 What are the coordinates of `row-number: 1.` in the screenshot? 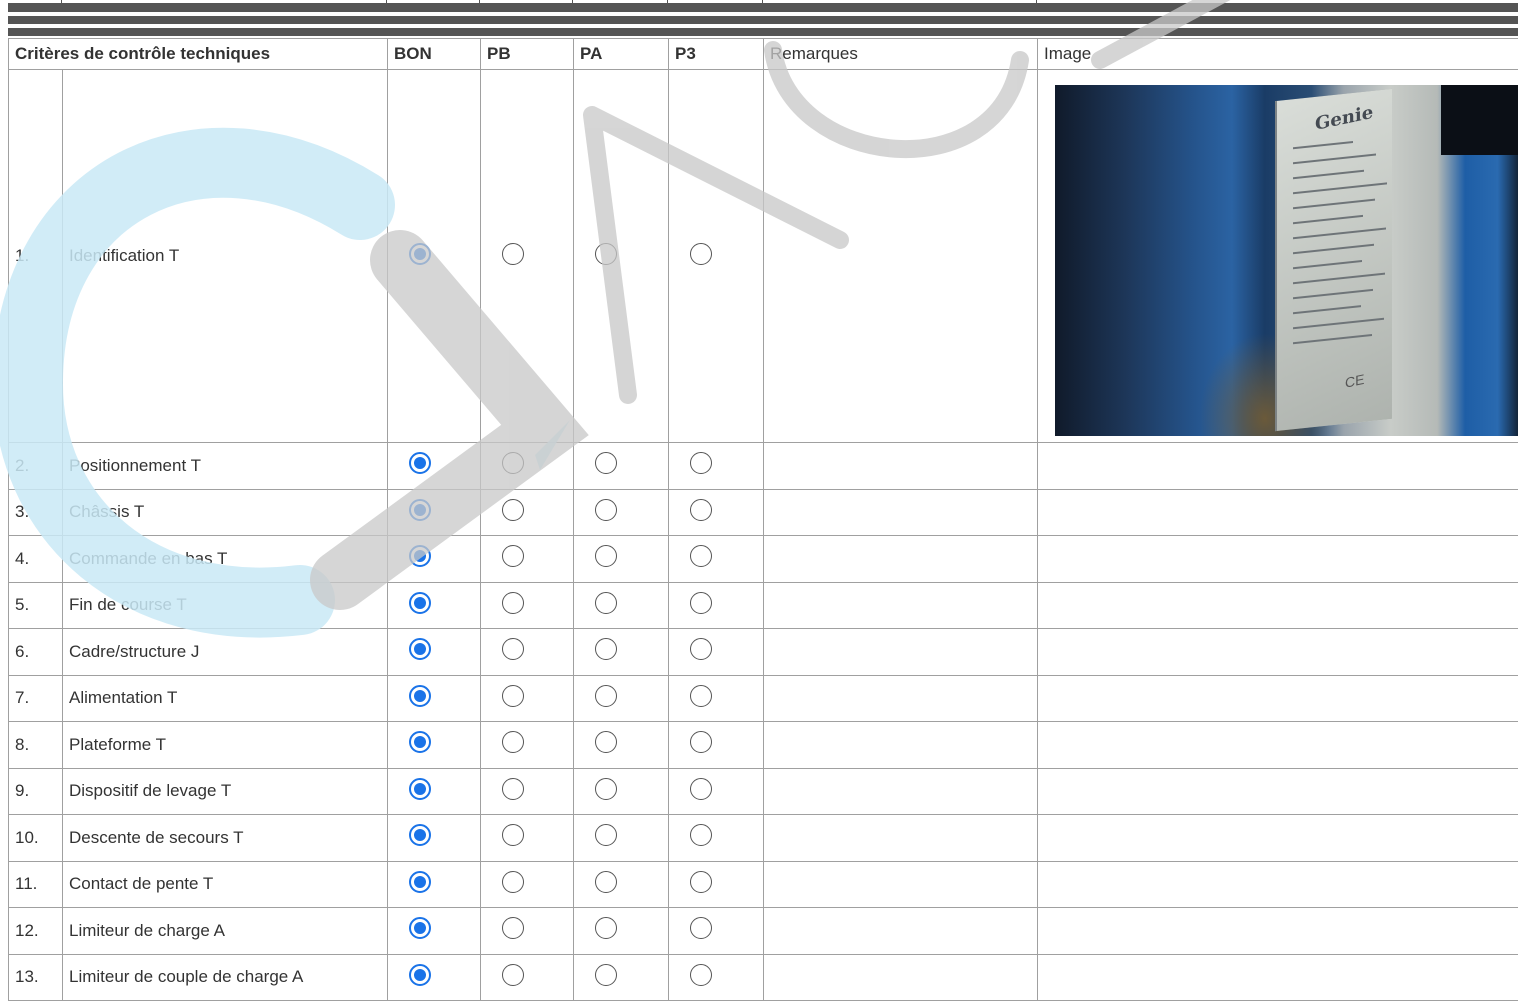 It's located at (36, 256).